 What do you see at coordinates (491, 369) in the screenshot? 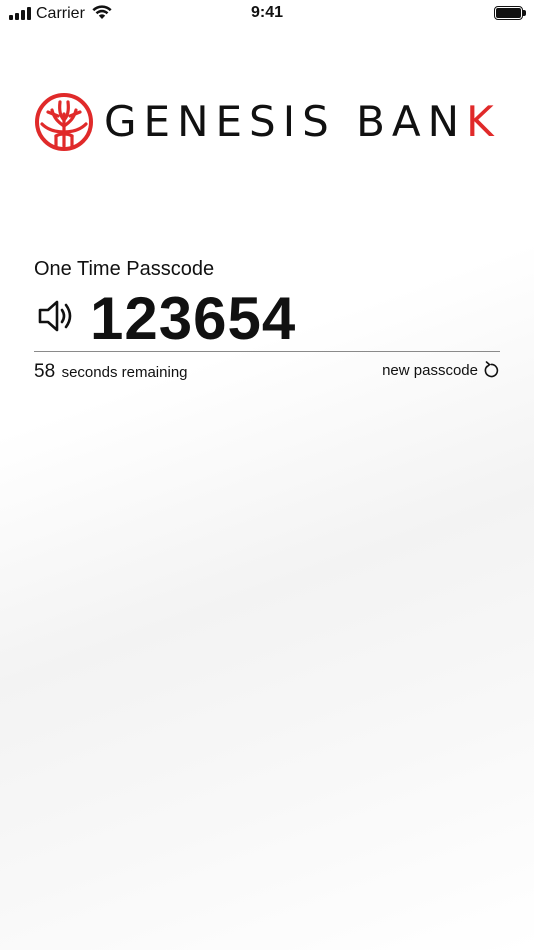
I see `refresh-icon` at bounding box center [491, 369].